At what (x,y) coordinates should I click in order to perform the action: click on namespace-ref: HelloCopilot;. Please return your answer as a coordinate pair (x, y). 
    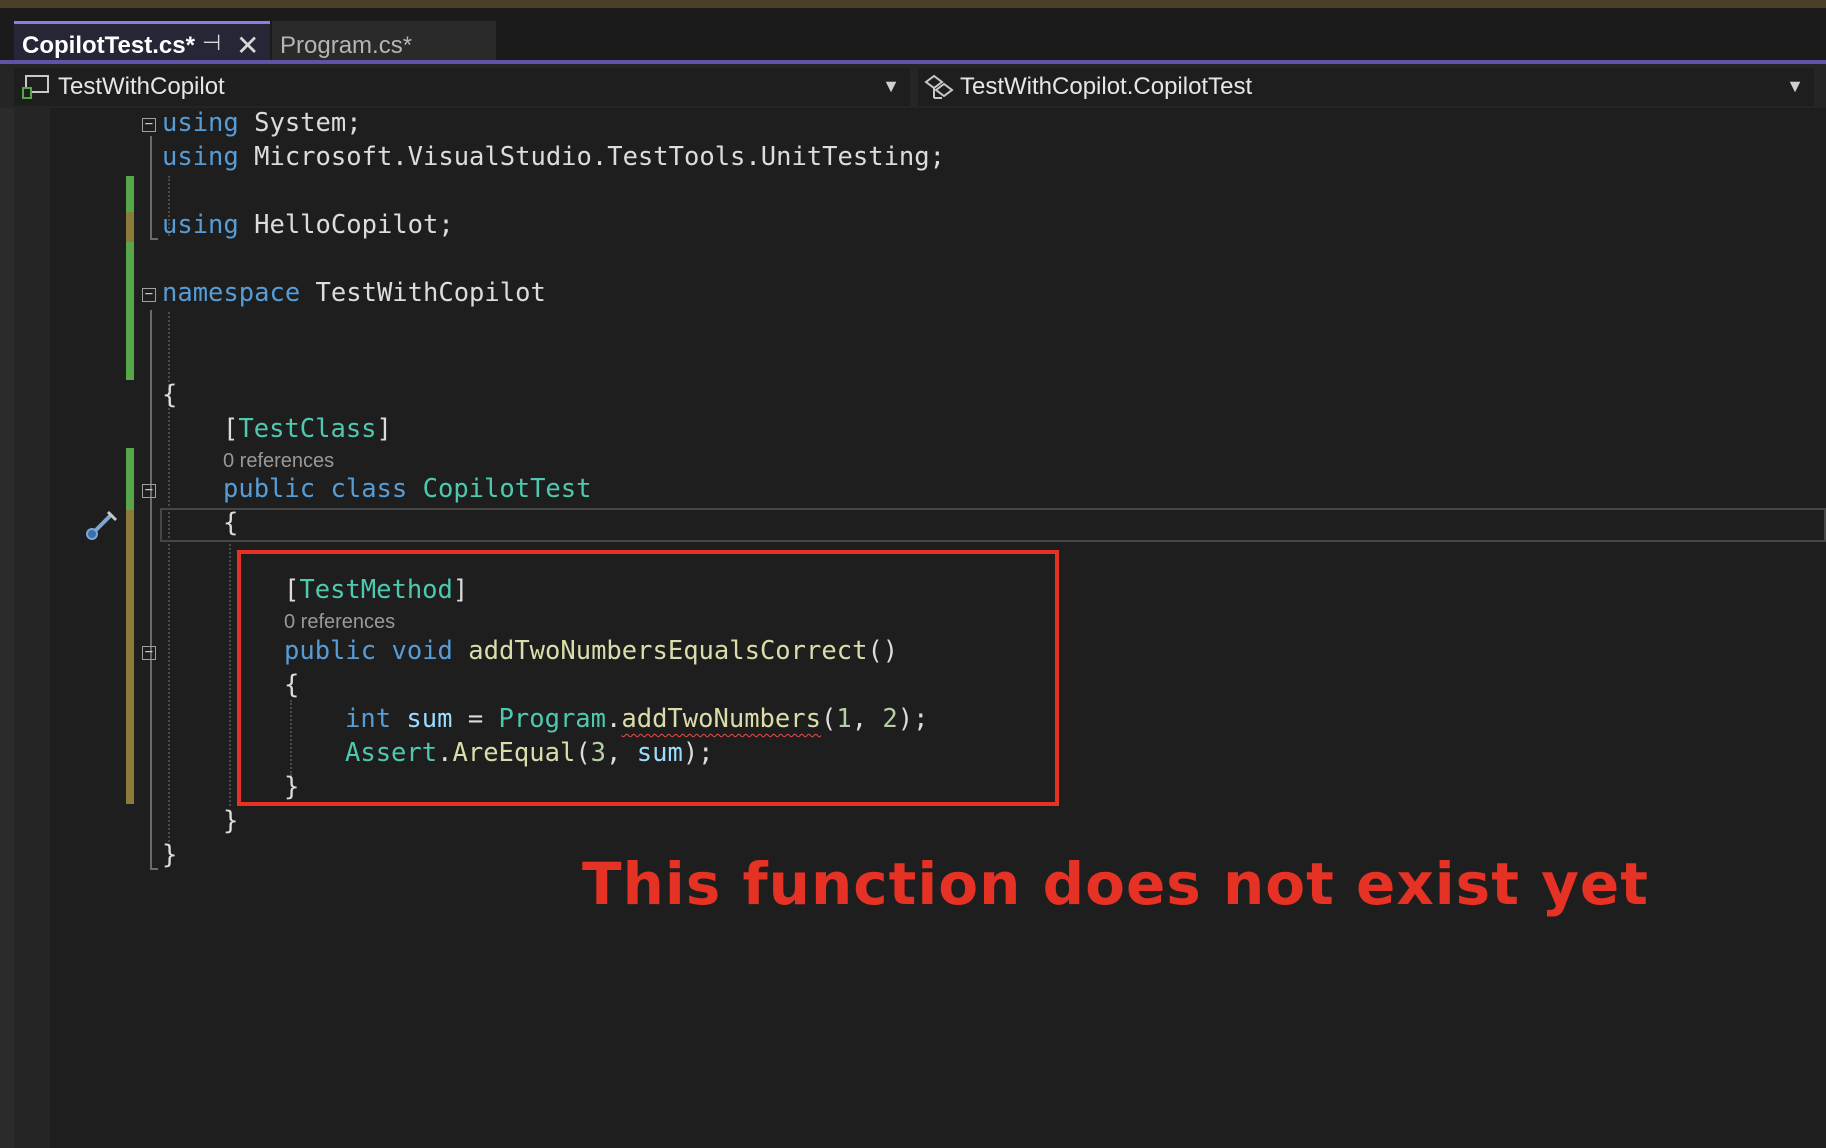
    Looking at the image, I should click on (354, 225).